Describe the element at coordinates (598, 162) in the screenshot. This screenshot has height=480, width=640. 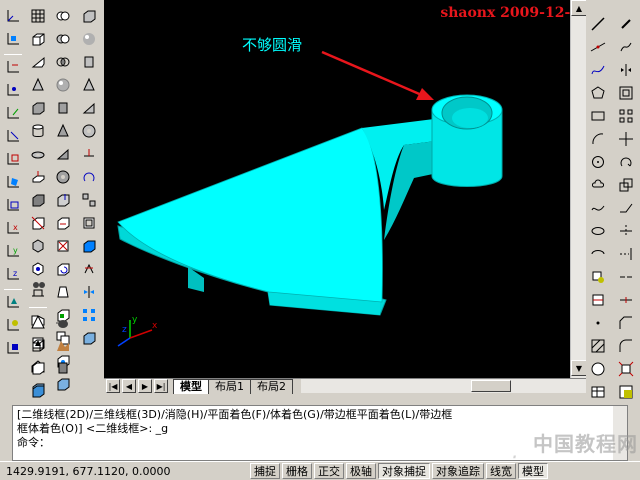
I see `circle-icon` at that location.